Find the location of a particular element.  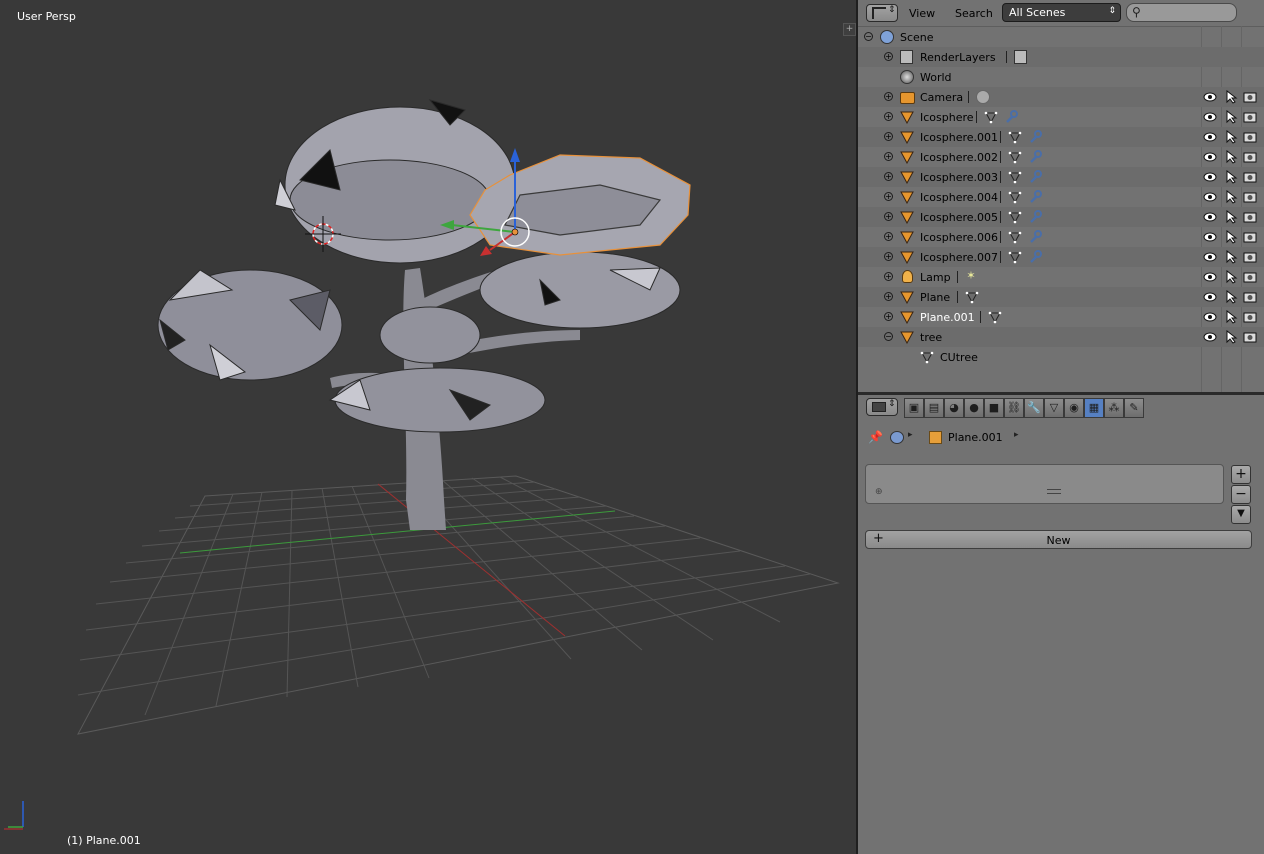

pin-icon: 📌 is located at coordinates (875, 437).